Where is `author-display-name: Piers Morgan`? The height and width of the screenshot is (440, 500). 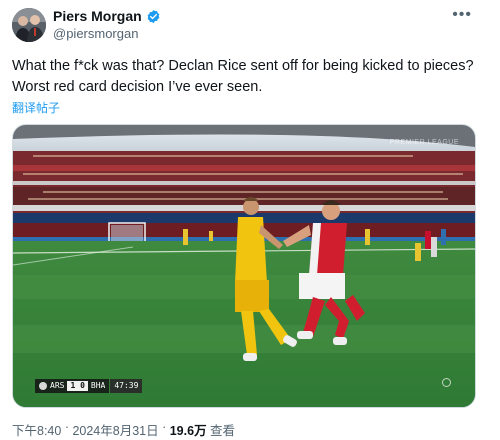 author-display-name: Piers Morgan is located at coordinates (97, 16).